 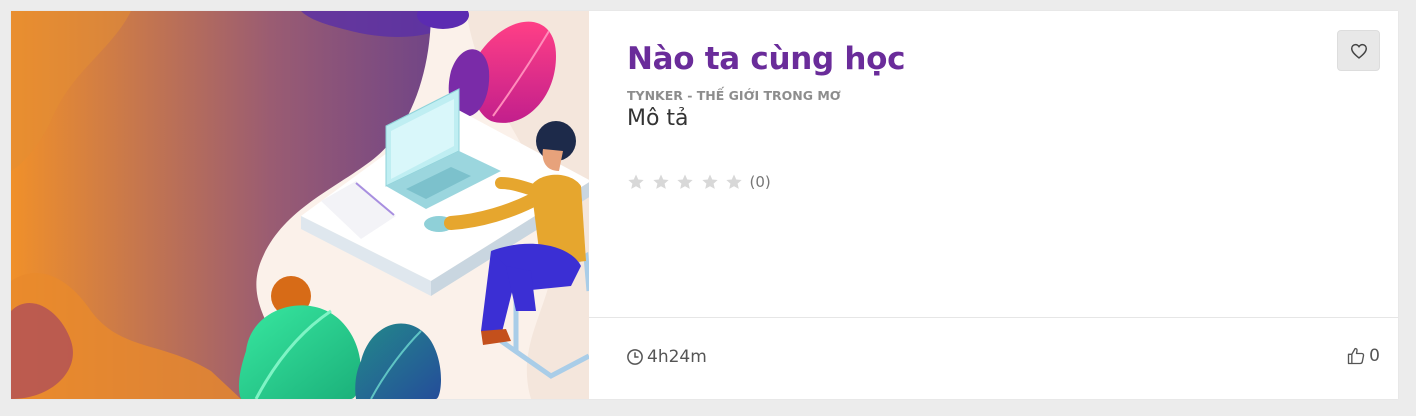 I want to click on rating-count: (0), so click(x=760, y=182).